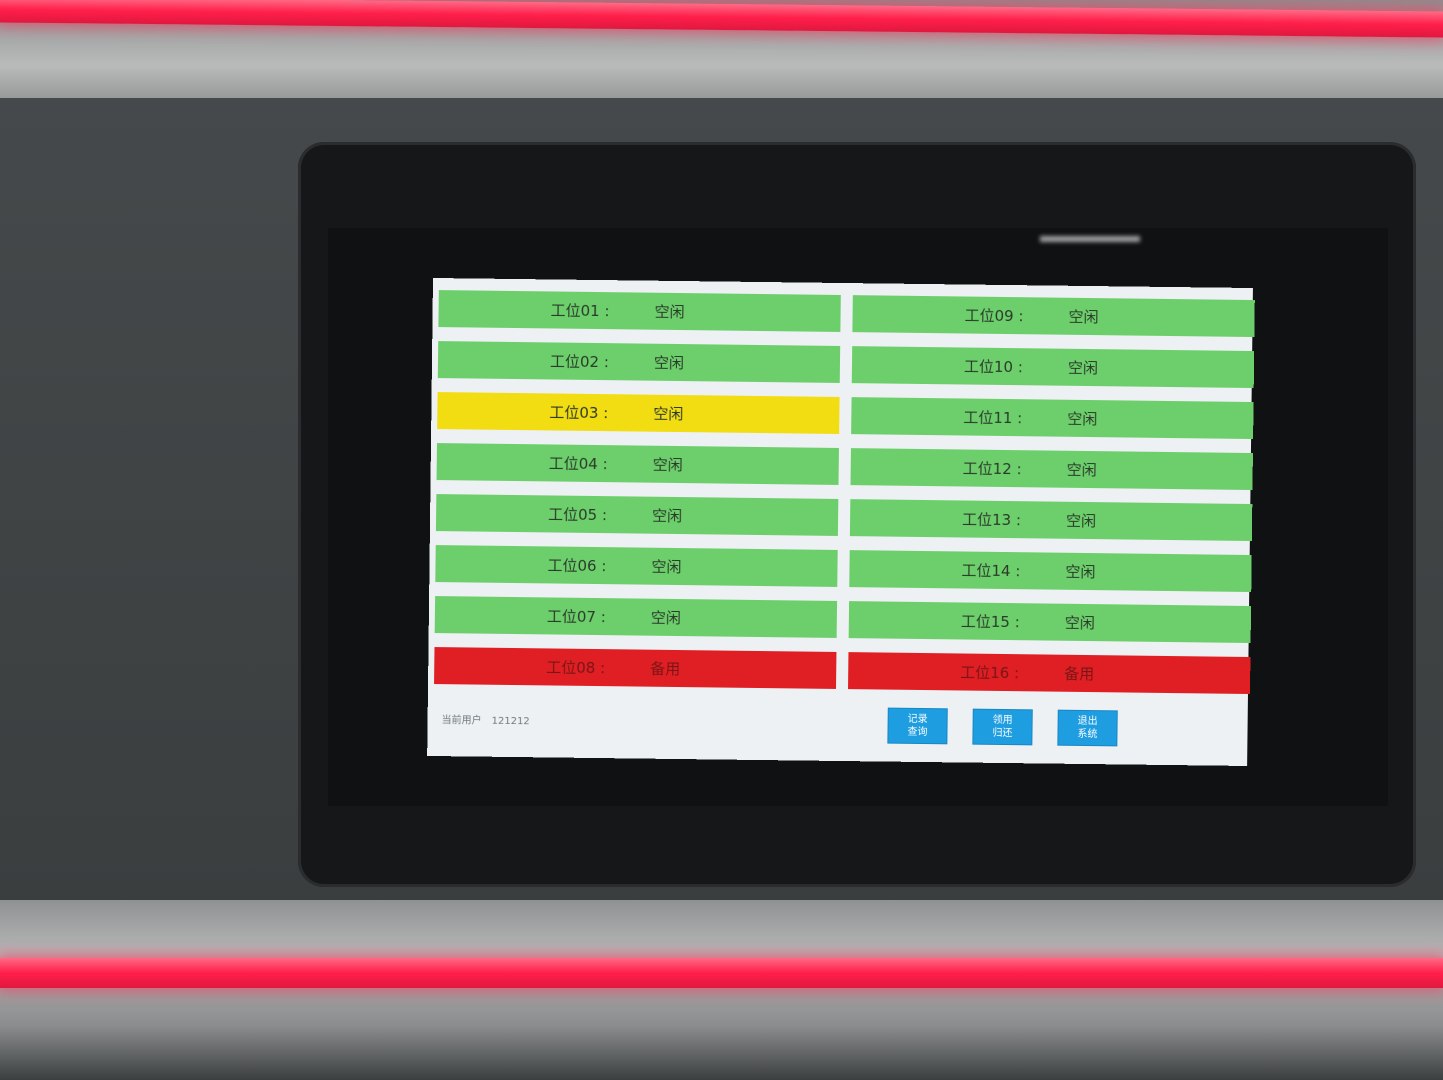  I want to click on station-name: 工位13 :, so click(991, 520).